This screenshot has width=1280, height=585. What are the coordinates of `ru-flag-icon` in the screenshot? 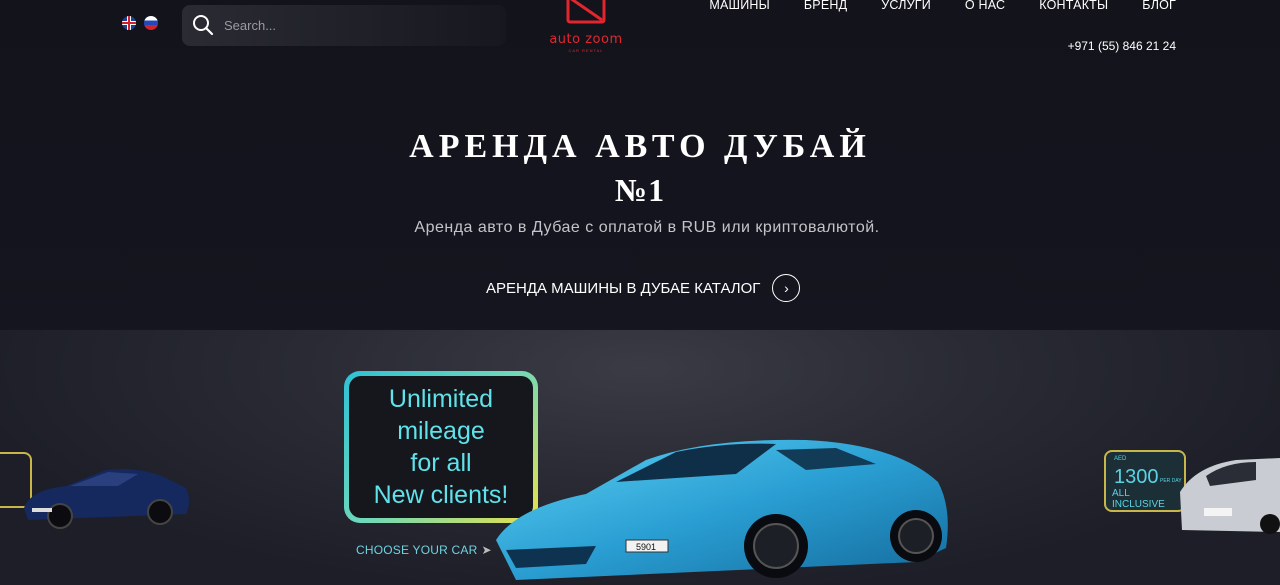 It's located at (151, 23).